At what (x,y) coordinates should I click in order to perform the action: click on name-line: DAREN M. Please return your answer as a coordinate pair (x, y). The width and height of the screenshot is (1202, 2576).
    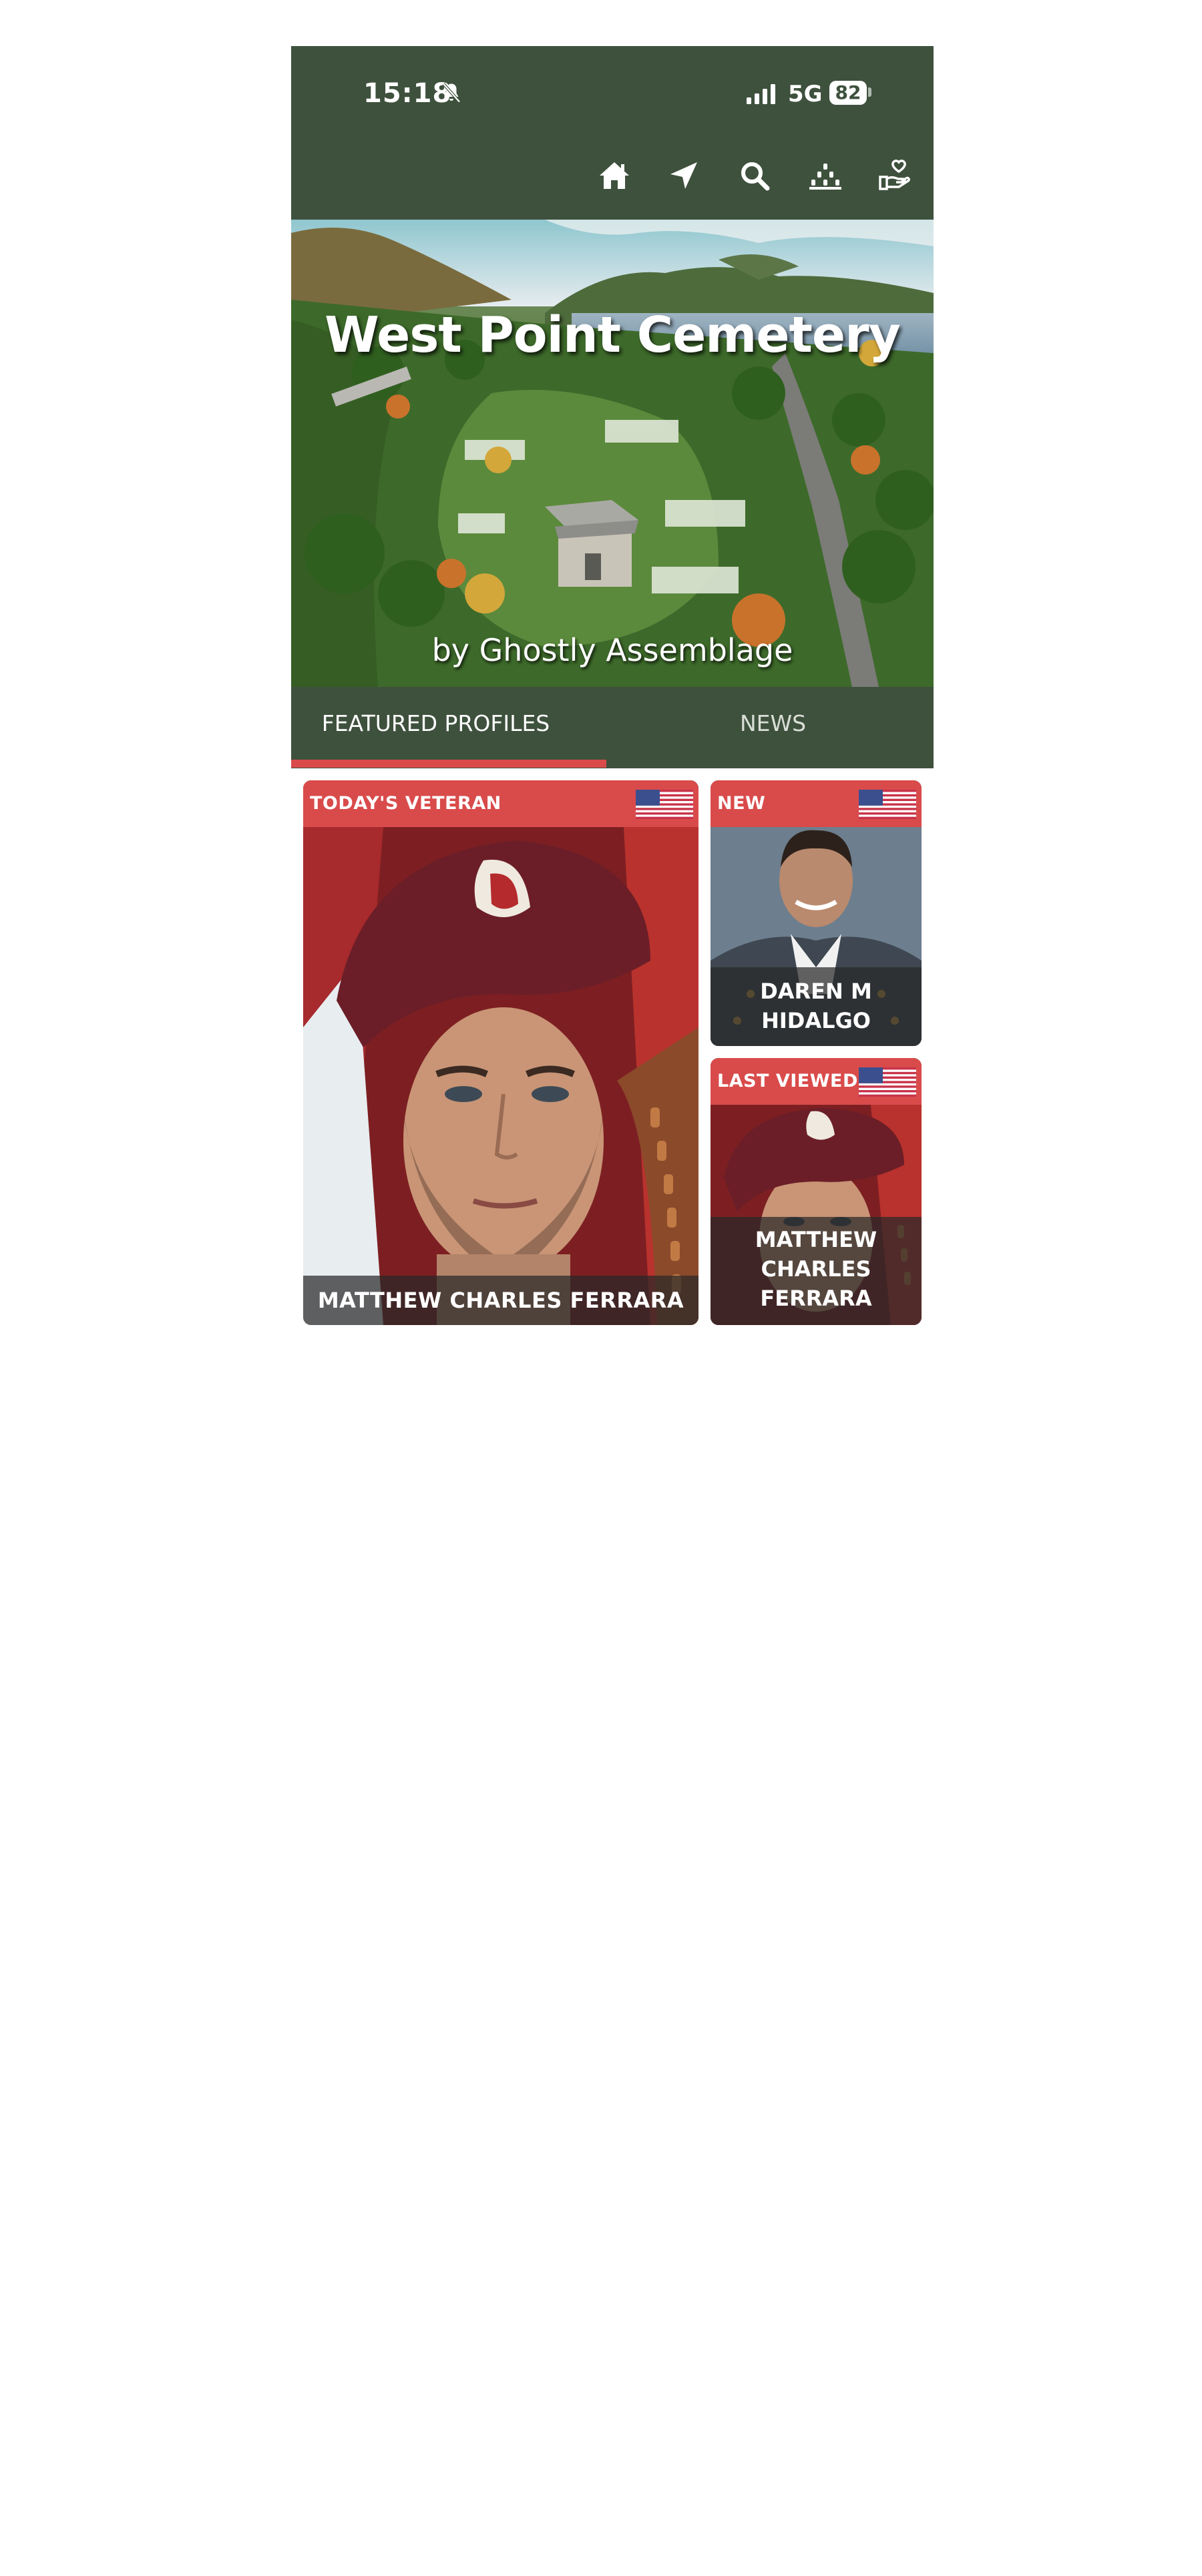
    Looking at the image, I should click on (816, 991).